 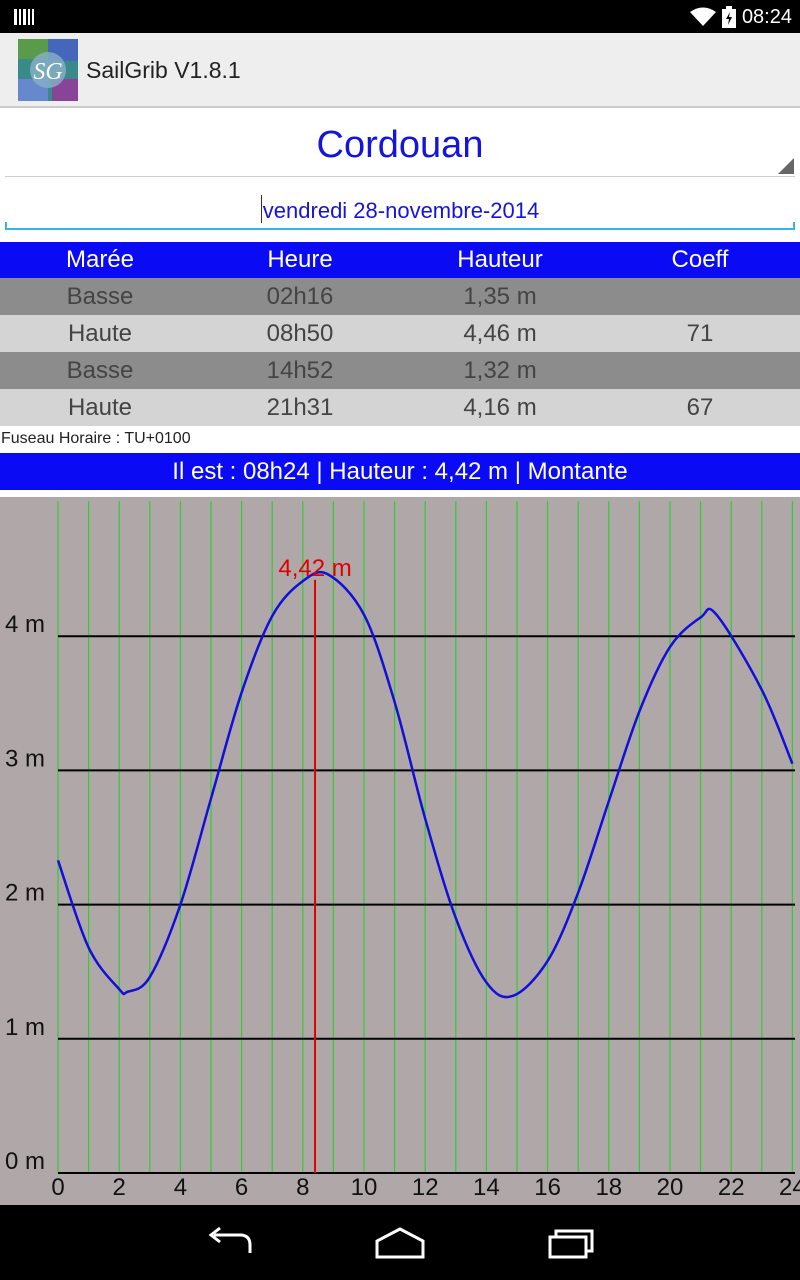 I want to click on svg-text: SG, so click(x=47, y=72).